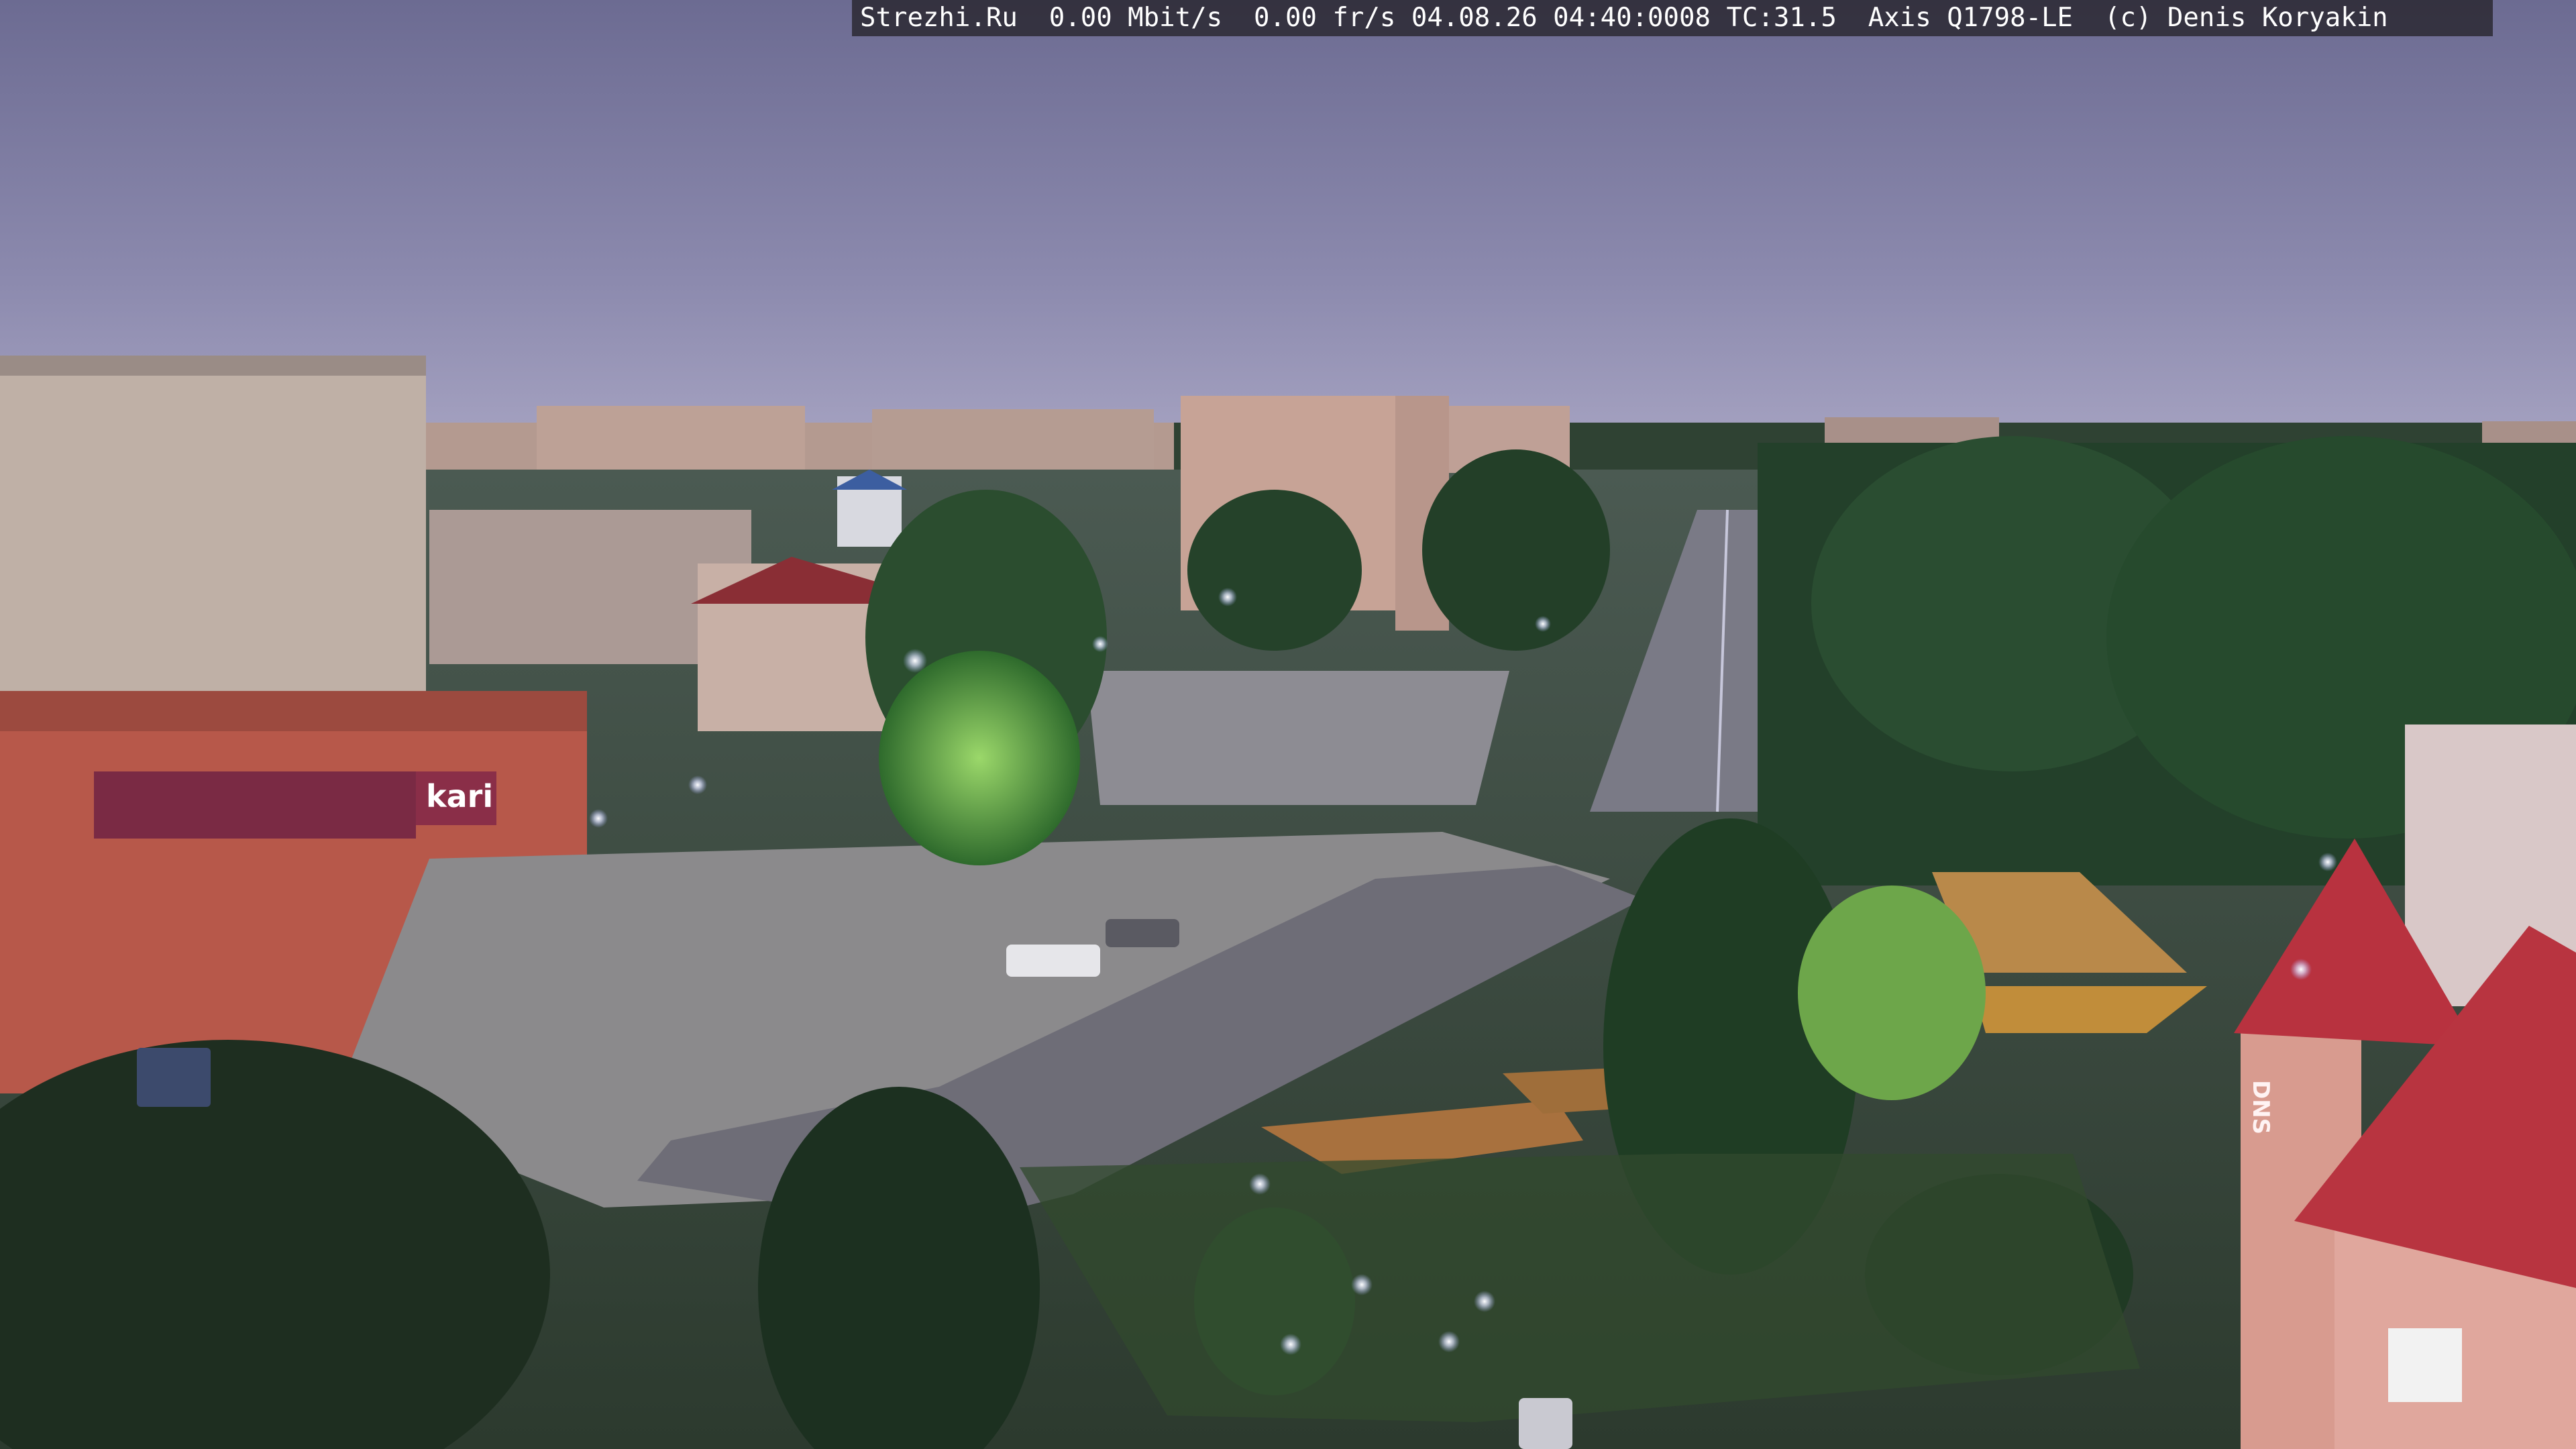  Describe the element at coordinates (1781, 18) in the screenshot. I see `temperature-readout: TC:31.5` at that location.